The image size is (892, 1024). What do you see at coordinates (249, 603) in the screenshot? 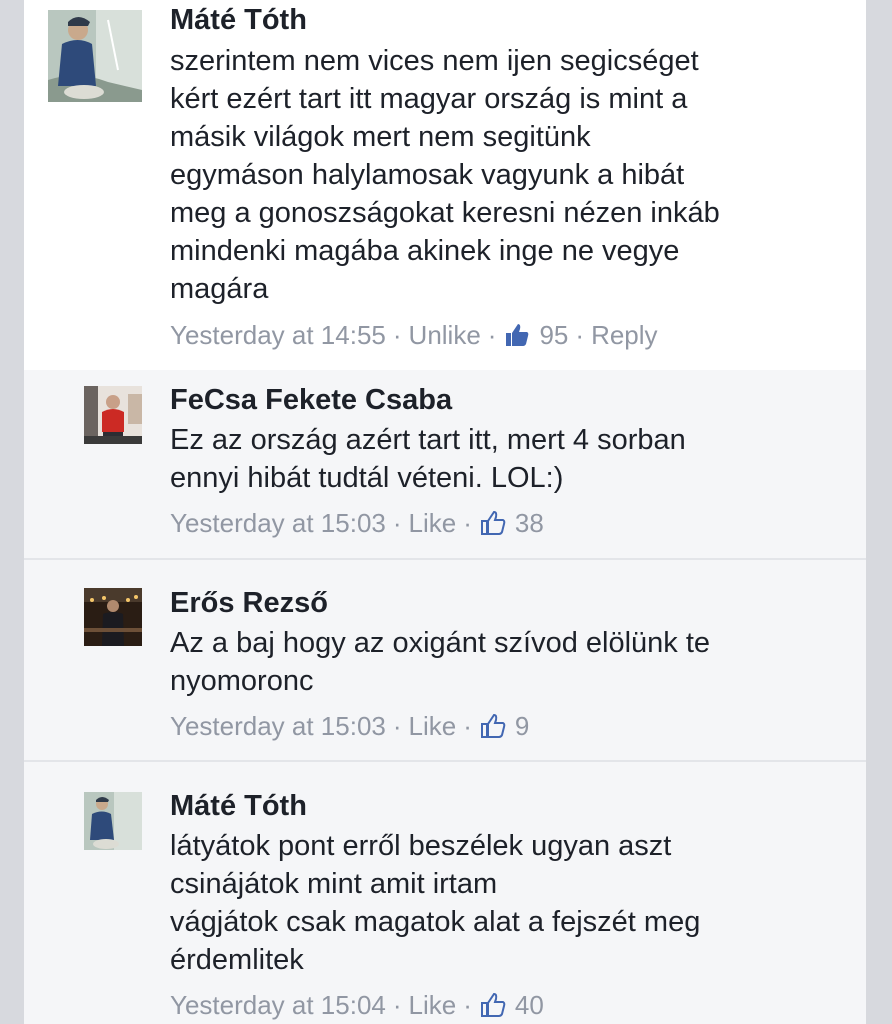
I see `comment-author: Erős Rezső` at bounding box center [249, 603].